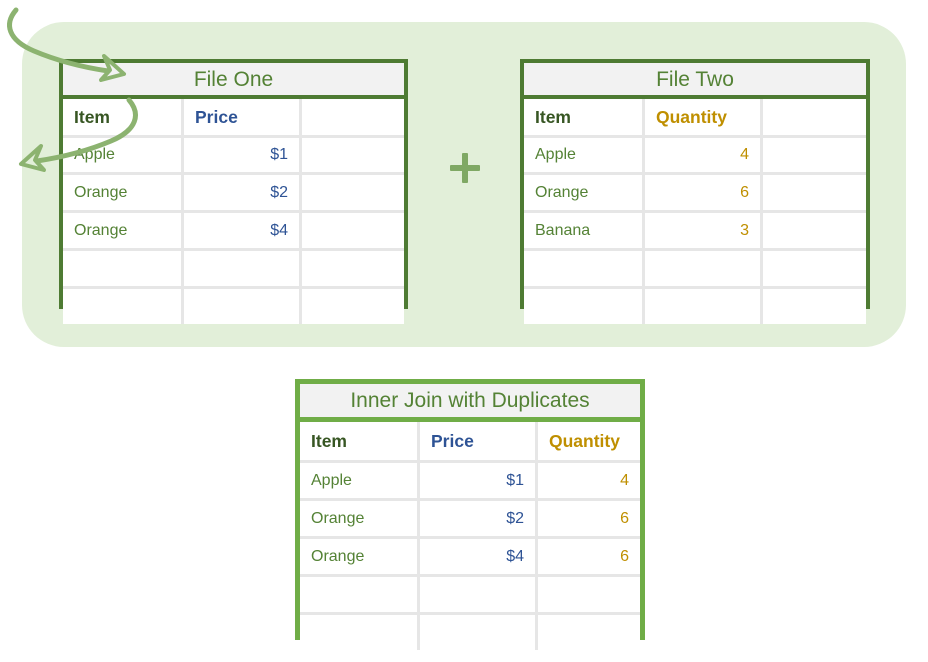 The width and height of the screenshot is (928, 662). Describe the element at coordinates (583, 117) in the screenshot. I see `file-two-header-item: Item` at that location.